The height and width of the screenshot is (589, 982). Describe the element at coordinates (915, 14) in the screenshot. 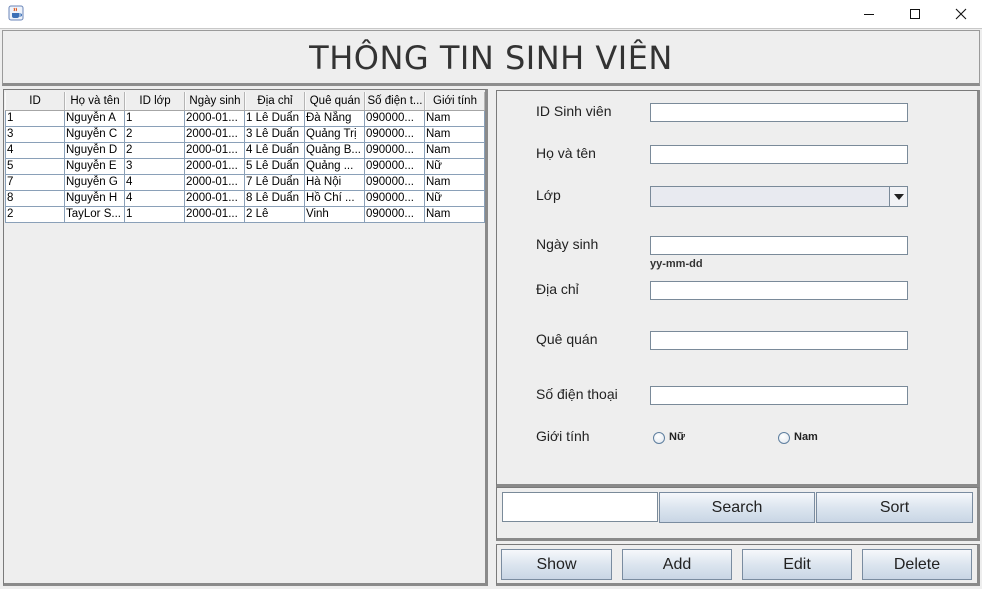

I see `maximize-icon` at that location.